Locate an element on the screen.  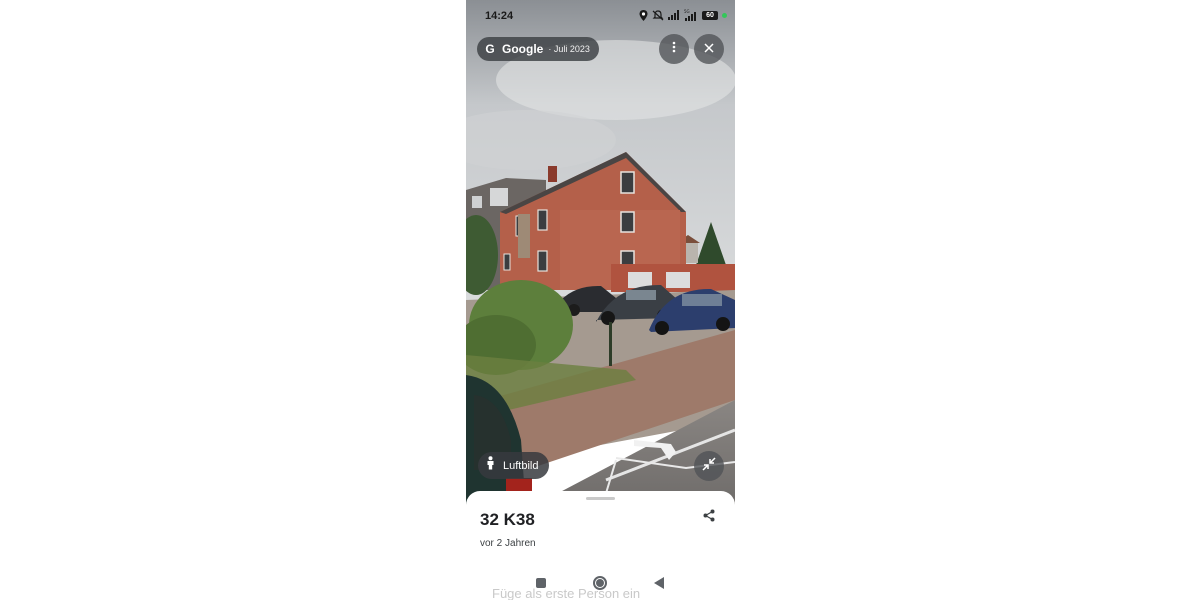
place-title: 32 K38 is located at coordinates (507, 519).